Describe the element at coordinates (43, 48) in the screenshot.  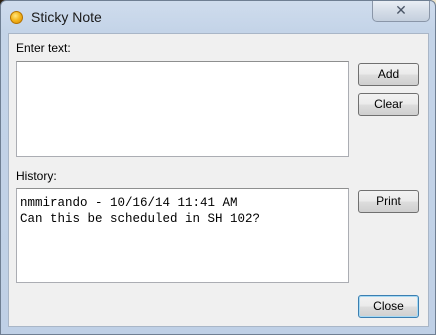
I see `enter-text-label: Enter text:` at that location.